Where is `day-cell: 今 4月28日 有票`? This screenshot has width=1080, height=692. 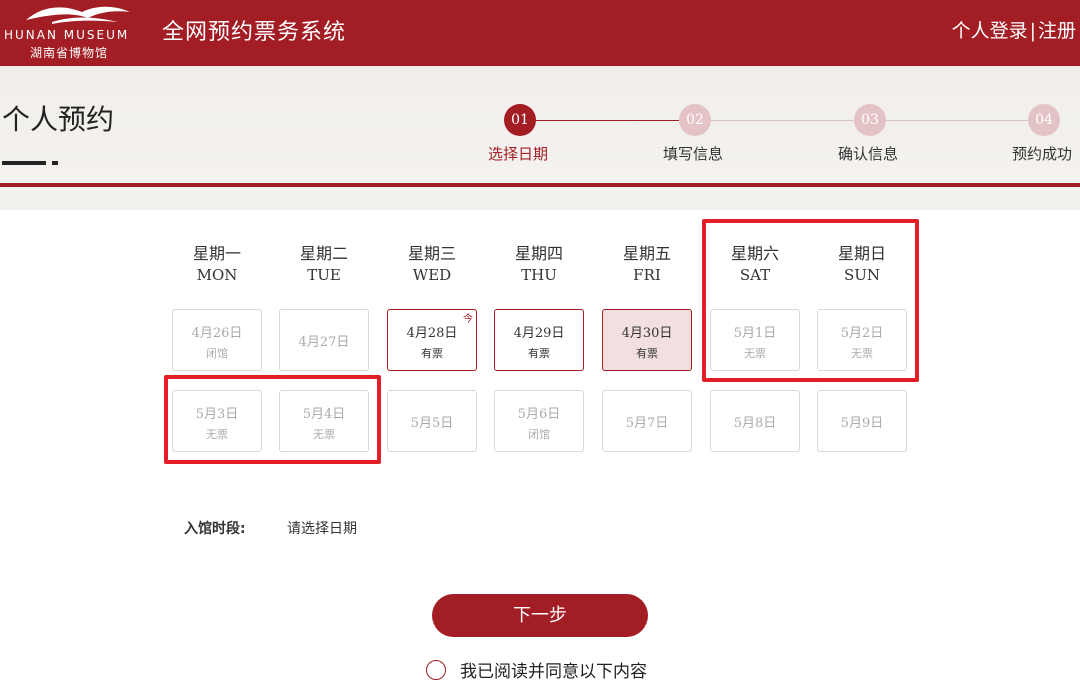
day-cell: 今 4月28日 有票 is located at coordinates (432, 340).